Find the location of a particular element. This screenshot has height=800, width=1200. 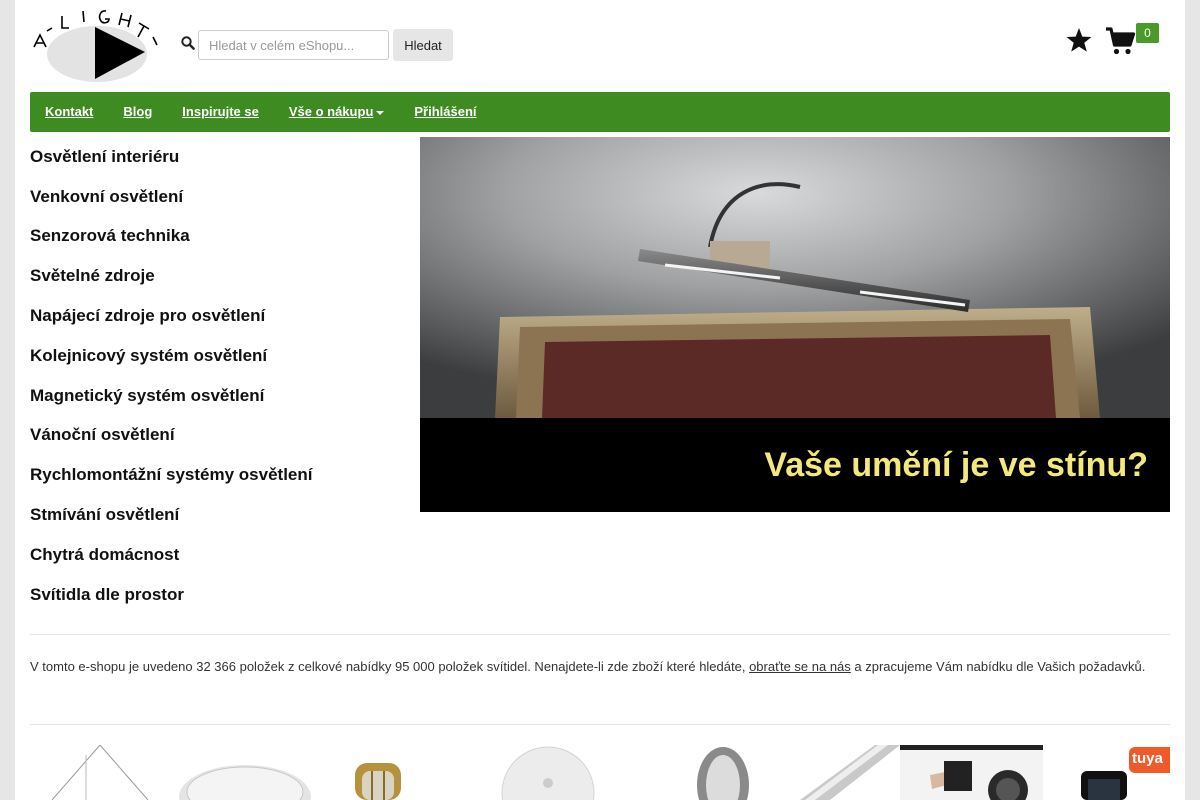

thumbnail-aluminium-profile is located at coordinates (835, 772).